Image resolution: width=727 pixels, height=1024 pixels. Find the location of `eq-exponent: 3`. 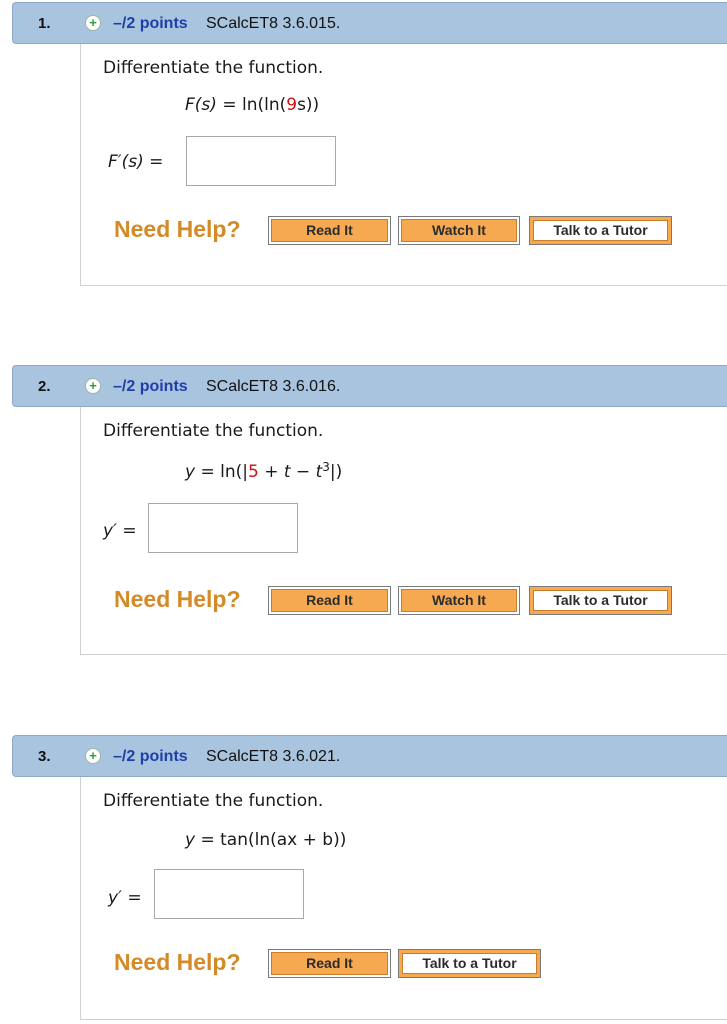

eq-exponent: 3 is located at coordinates (326, 467).